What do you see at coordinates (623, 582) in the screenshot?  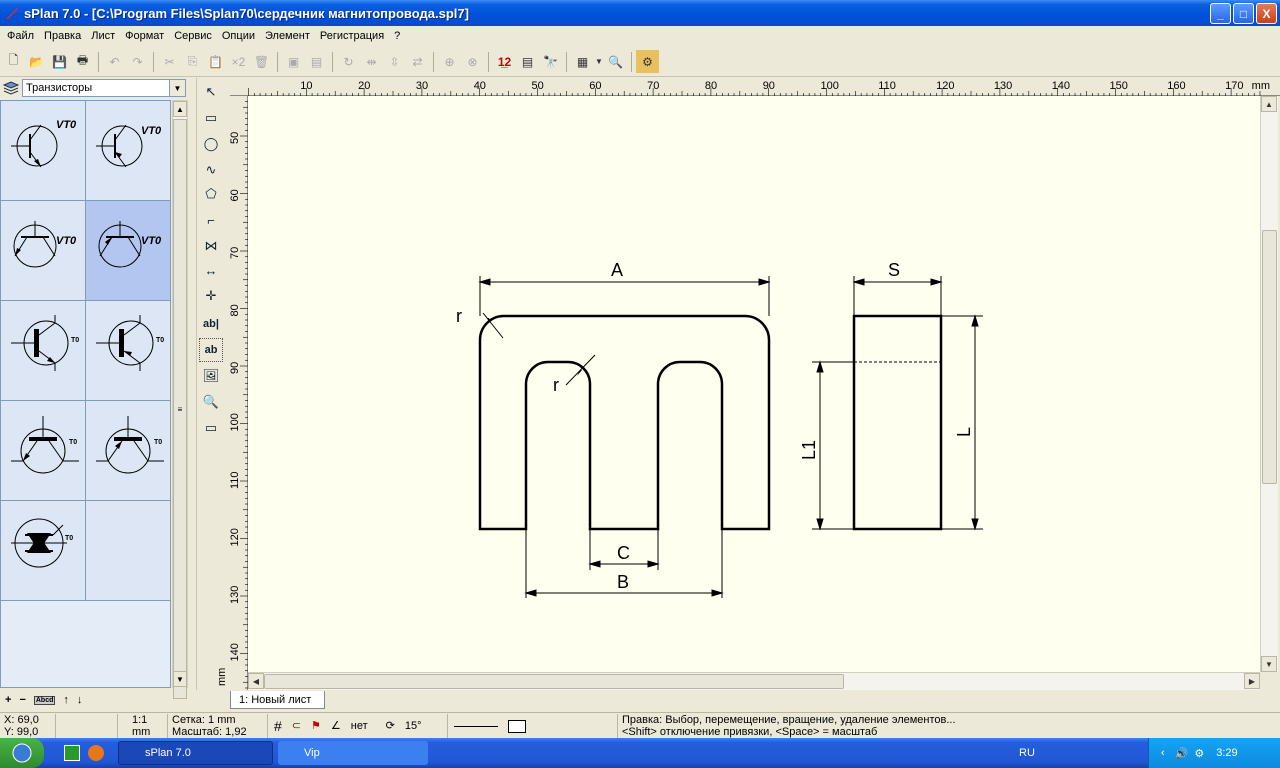 I see `label-b: B` at bounding box center [623, 582].